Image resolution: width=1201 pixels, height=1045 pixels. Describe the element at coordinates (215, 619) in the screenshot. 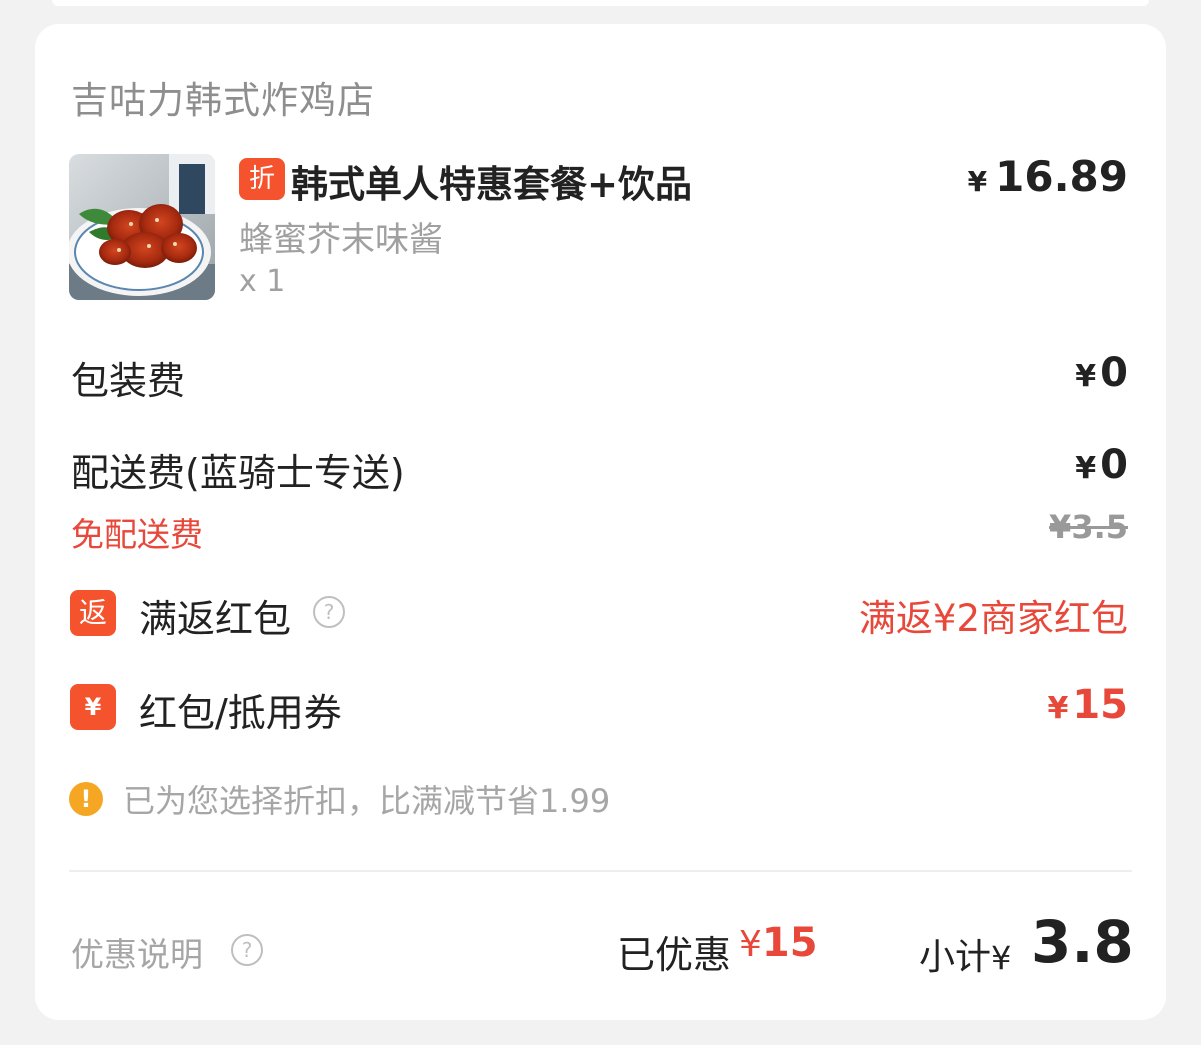

I see `rebate-label: 满返红包` at that location.